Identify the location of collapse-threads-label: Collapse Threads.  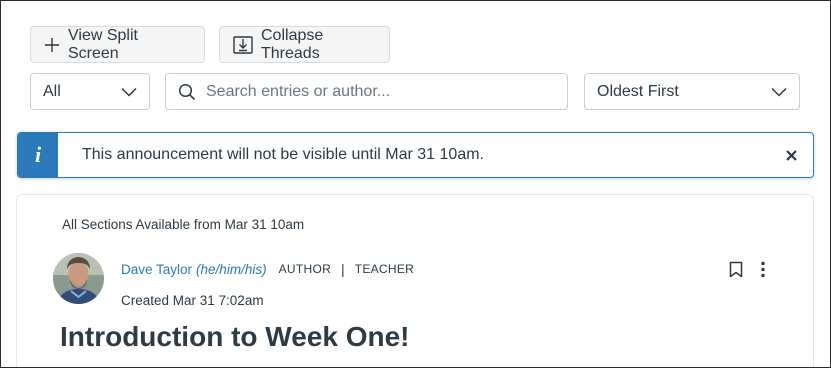
(292, 44).